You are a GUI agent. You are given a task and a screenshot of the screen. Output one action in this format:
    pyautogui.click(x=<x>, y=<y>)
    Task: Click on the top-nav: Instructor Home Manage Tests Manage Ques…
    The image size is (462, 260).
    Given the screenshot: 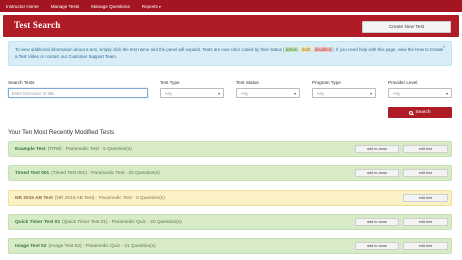 What is the action you would take?
    pyautogui.click(x=231, y=6)
    